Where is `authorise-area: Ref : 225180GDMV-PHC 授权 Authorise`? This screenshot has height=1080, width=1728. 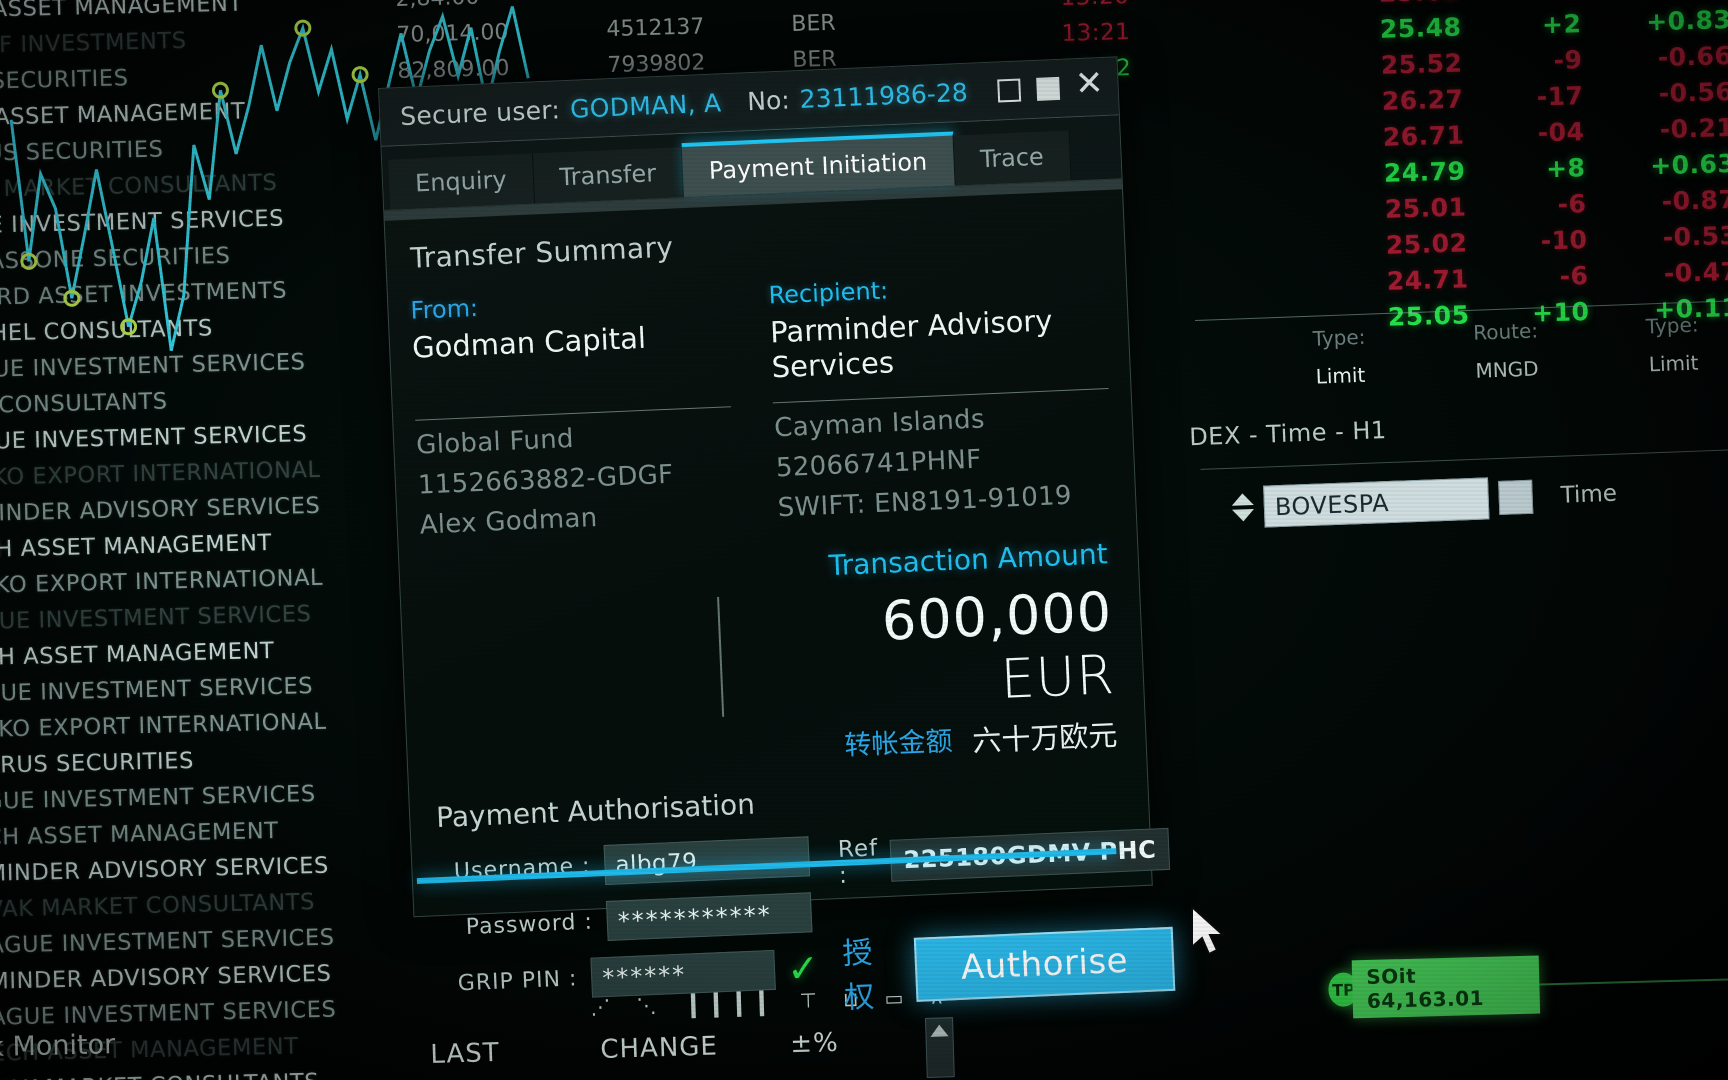
authorise-area: Ref : 225180GDMV-PHC 授权 Authorise is located at coordinates (994, 917).